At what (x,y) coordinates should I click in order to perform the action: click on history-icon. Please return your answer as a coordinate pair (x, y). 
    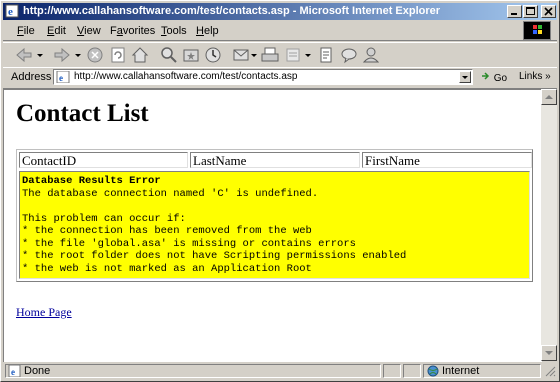
    Looking at the image, I should click on (213, 55).